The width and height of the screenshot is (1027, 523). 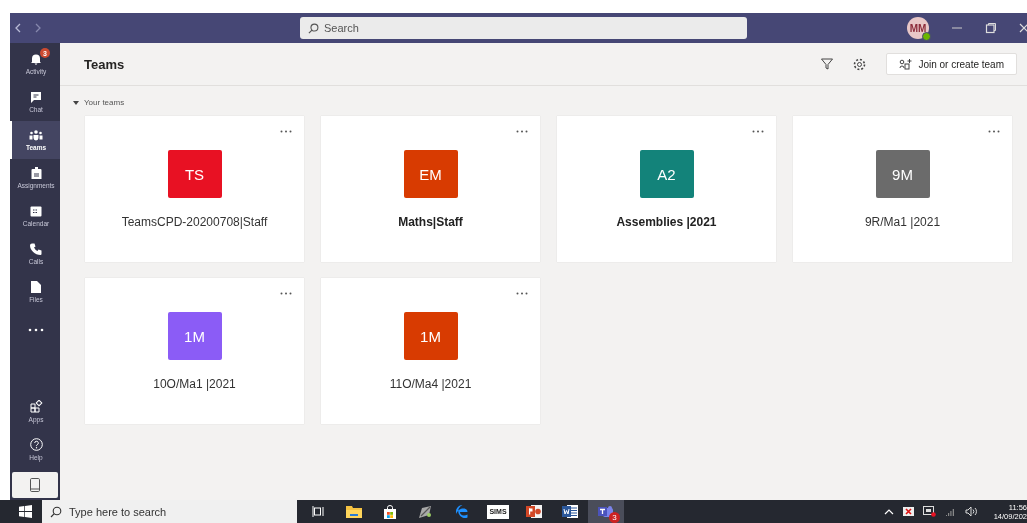 What do you see at coordinates (534, 511) in the screenshot?
I see `presentation-app-icon` at bounding box center [534, 511].